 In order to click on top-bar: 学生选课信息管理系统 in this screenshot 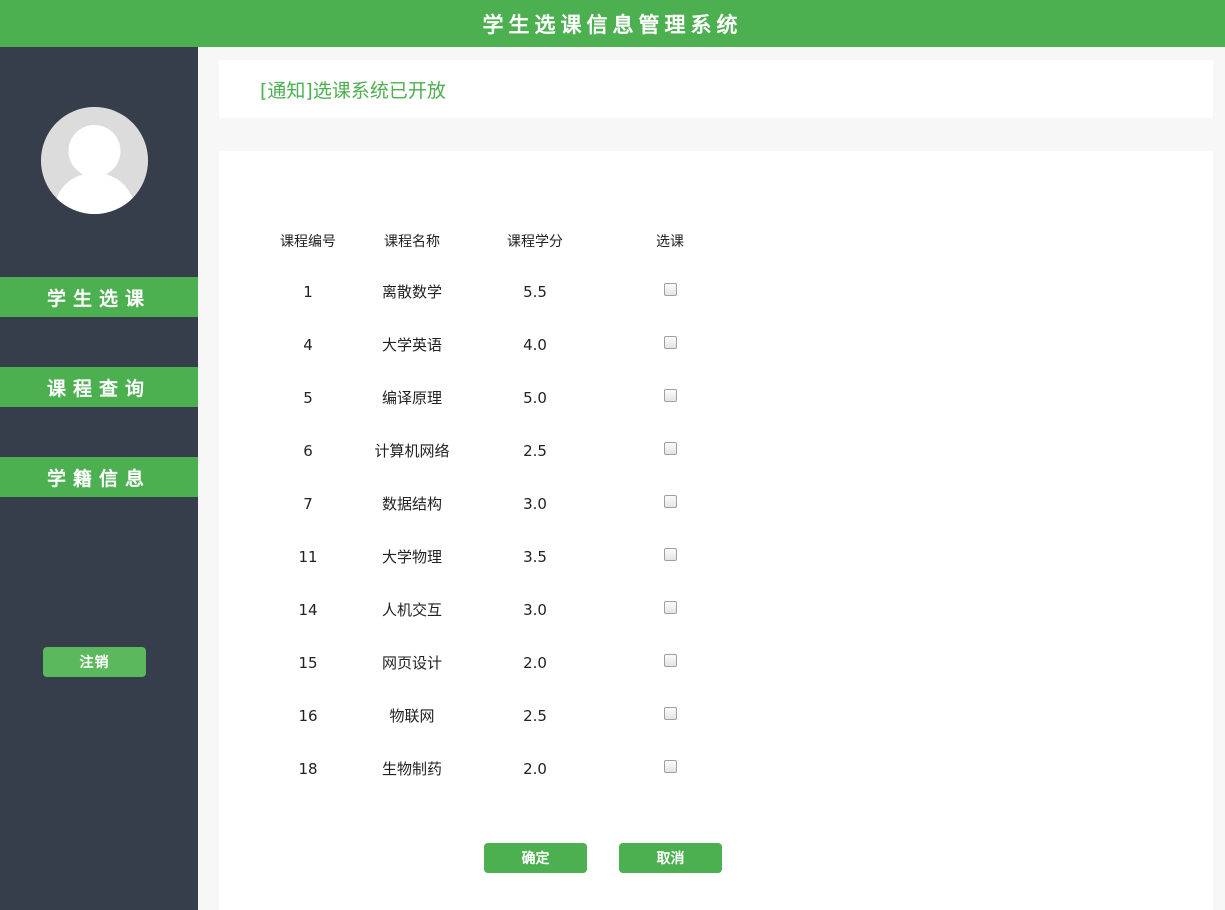, I will do `click(612, 23)`.